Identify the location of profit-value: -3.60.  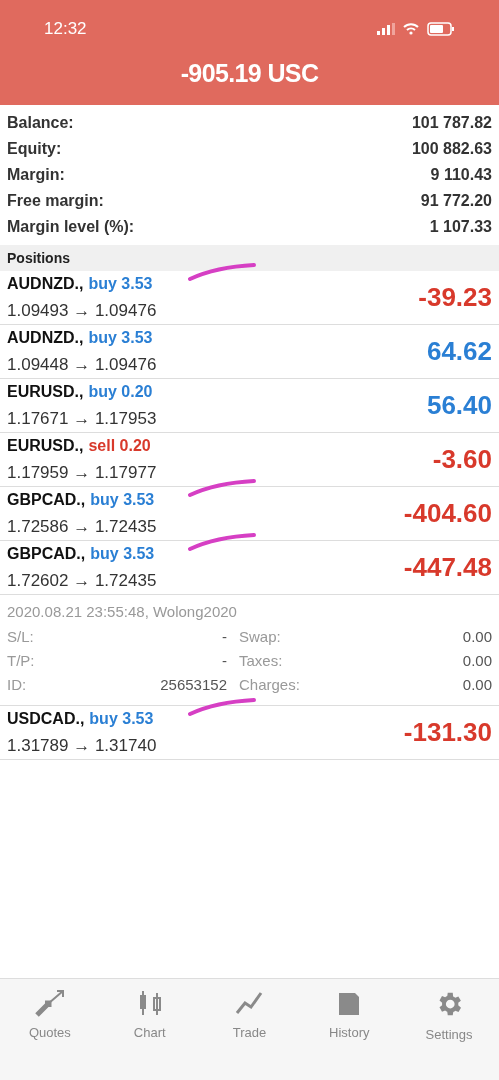
(462, 459).